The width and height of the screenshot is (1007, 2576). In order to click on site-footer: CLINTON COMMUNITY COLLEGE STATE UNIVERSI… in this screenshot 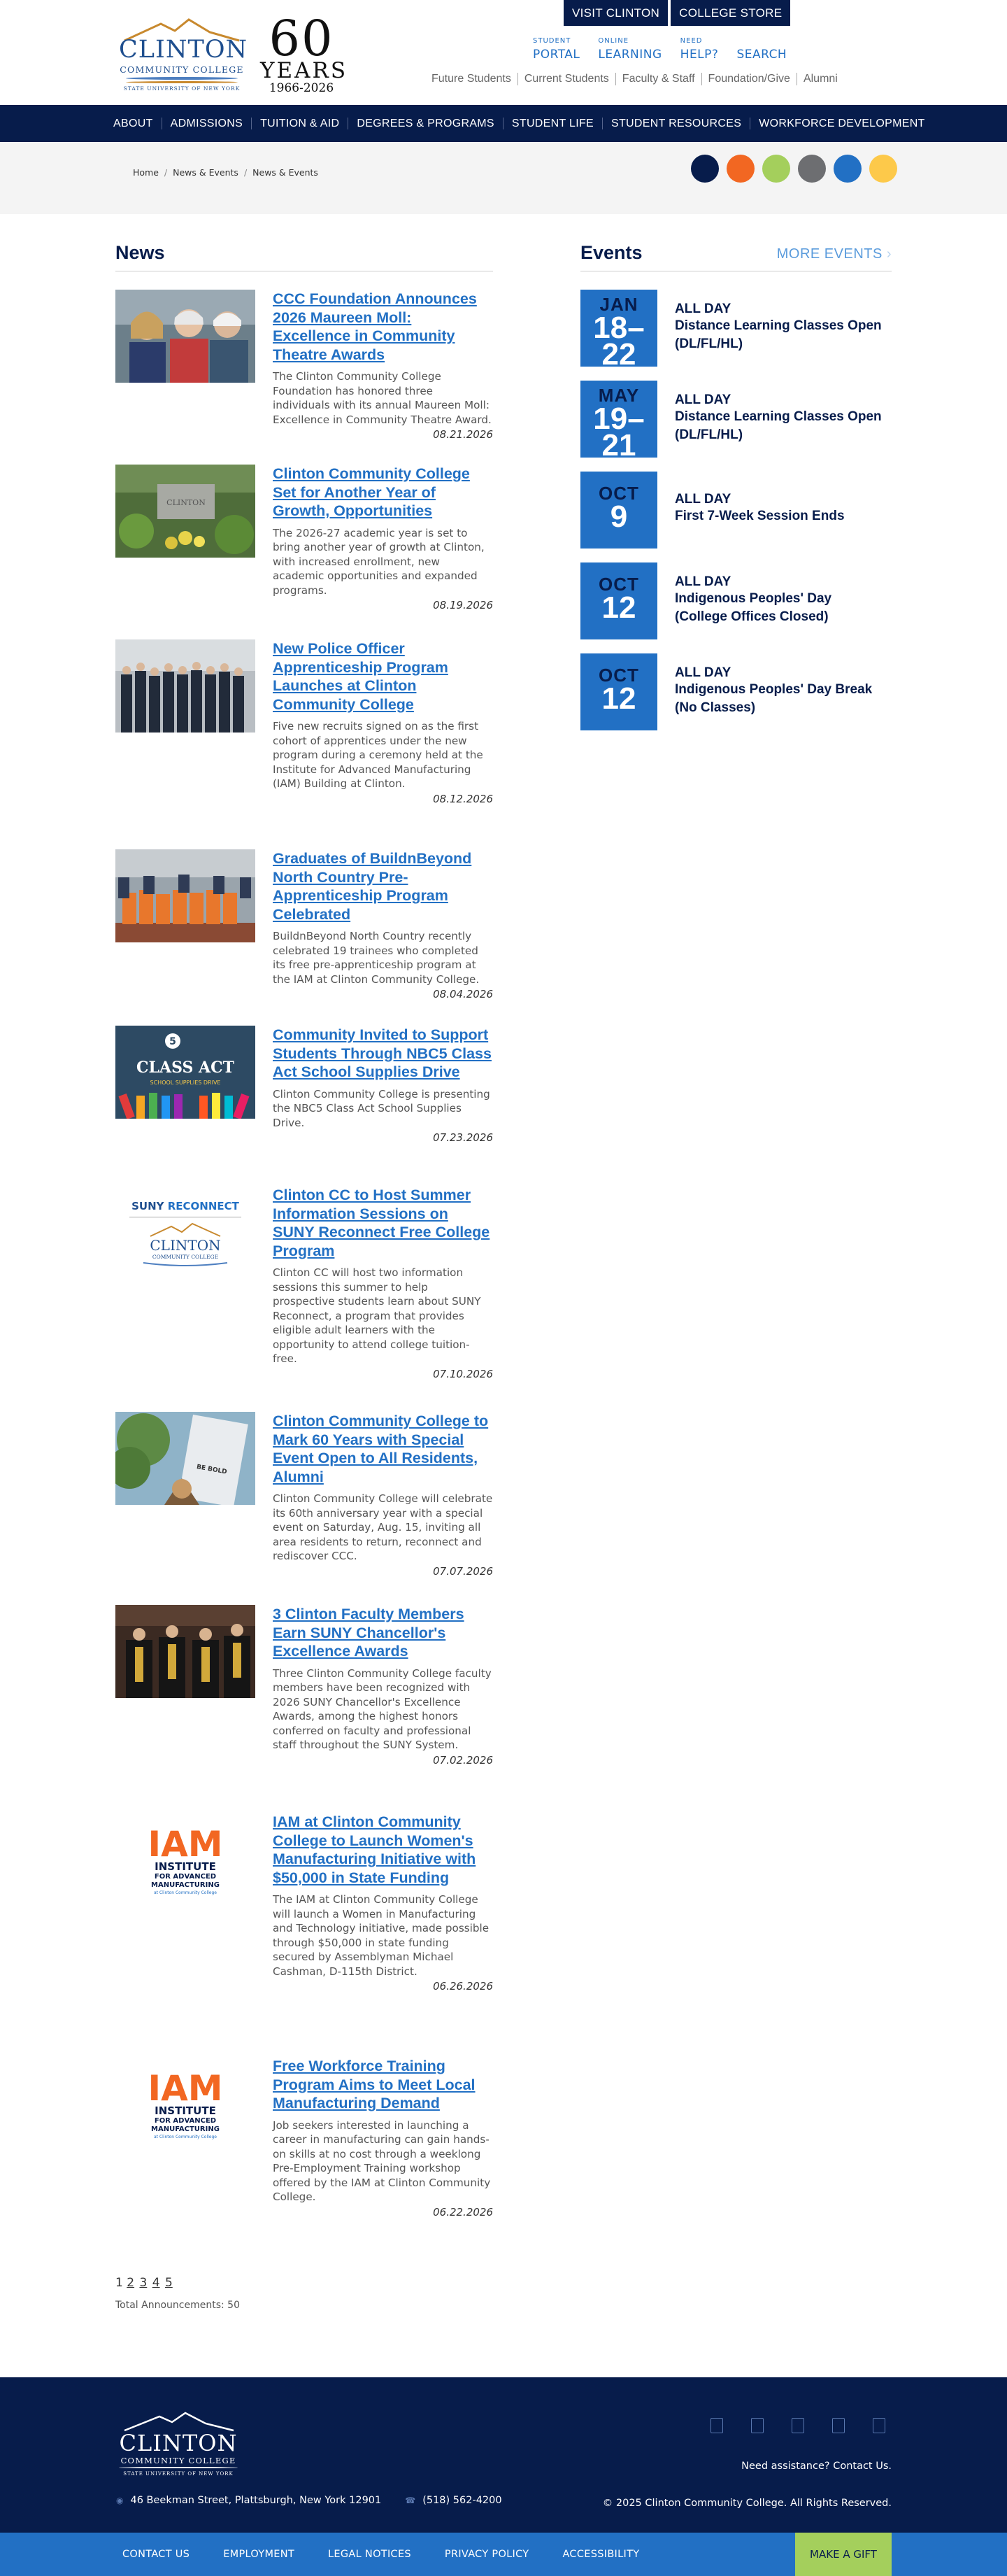, I will do `click(503, 2455)`.